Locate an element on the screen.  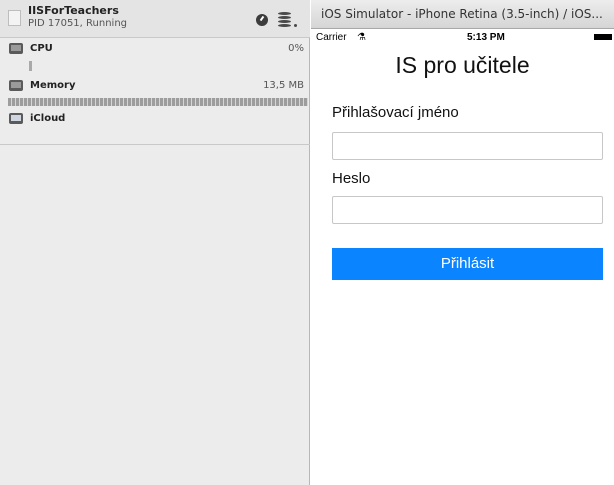
cpu-icon is located at coordinates (16, 48).